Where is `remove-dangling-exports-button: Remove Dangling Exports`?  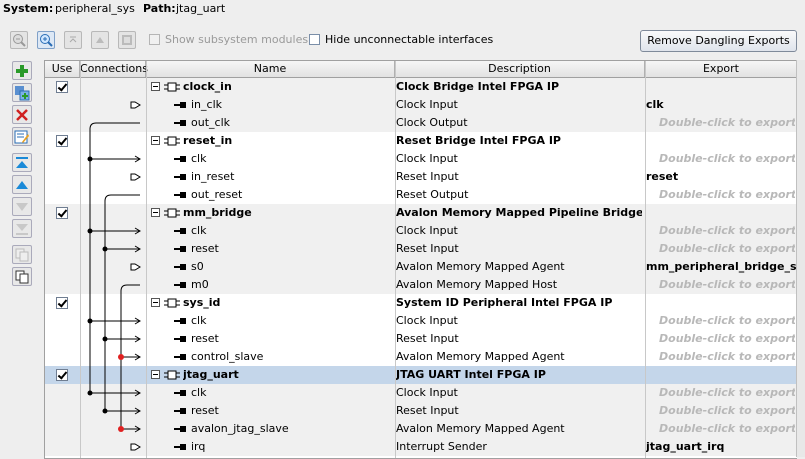
remove-dangling-exports-button: Remove Dangling Exports is located at coordinates (718, 41).